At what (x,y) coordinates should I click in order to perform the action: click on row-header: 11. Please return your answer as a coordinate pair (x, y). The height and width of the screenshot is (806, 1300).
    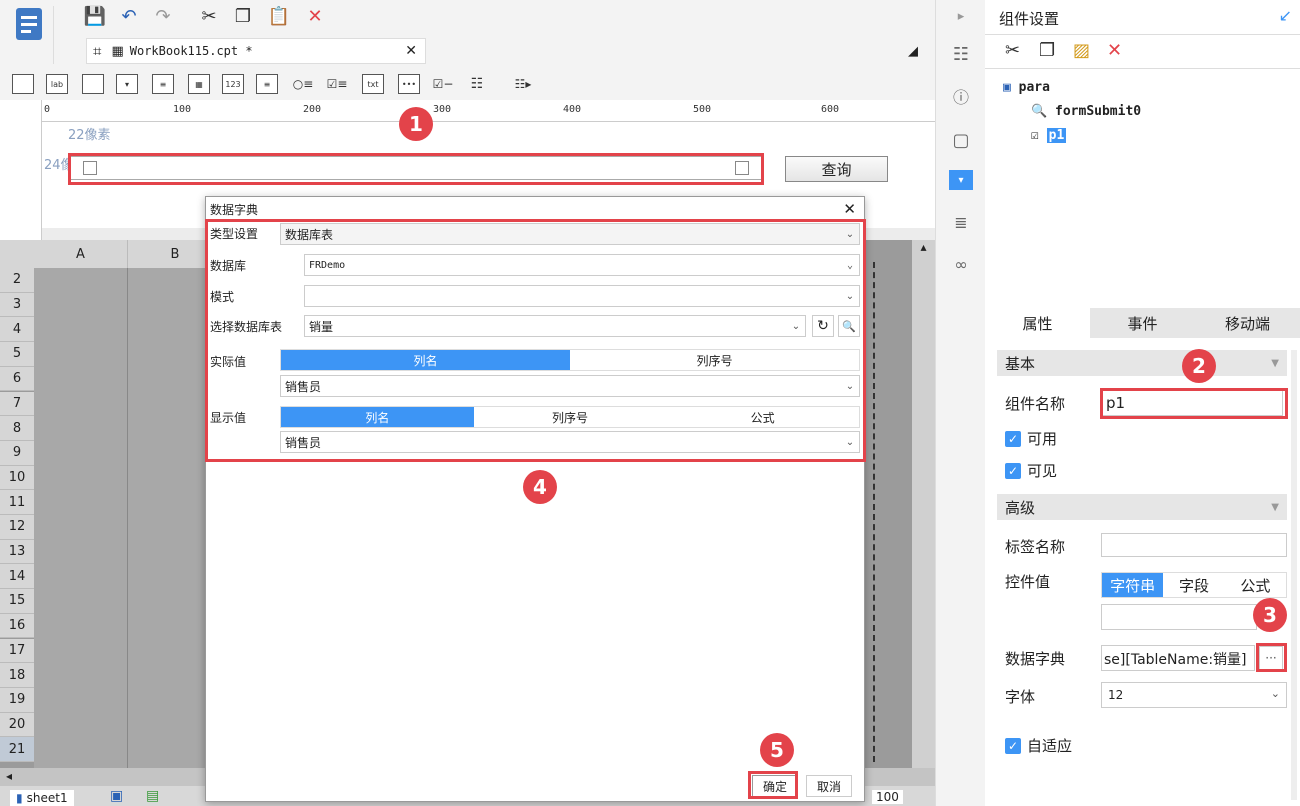
    Looking at the image, I should click on (17, 502).